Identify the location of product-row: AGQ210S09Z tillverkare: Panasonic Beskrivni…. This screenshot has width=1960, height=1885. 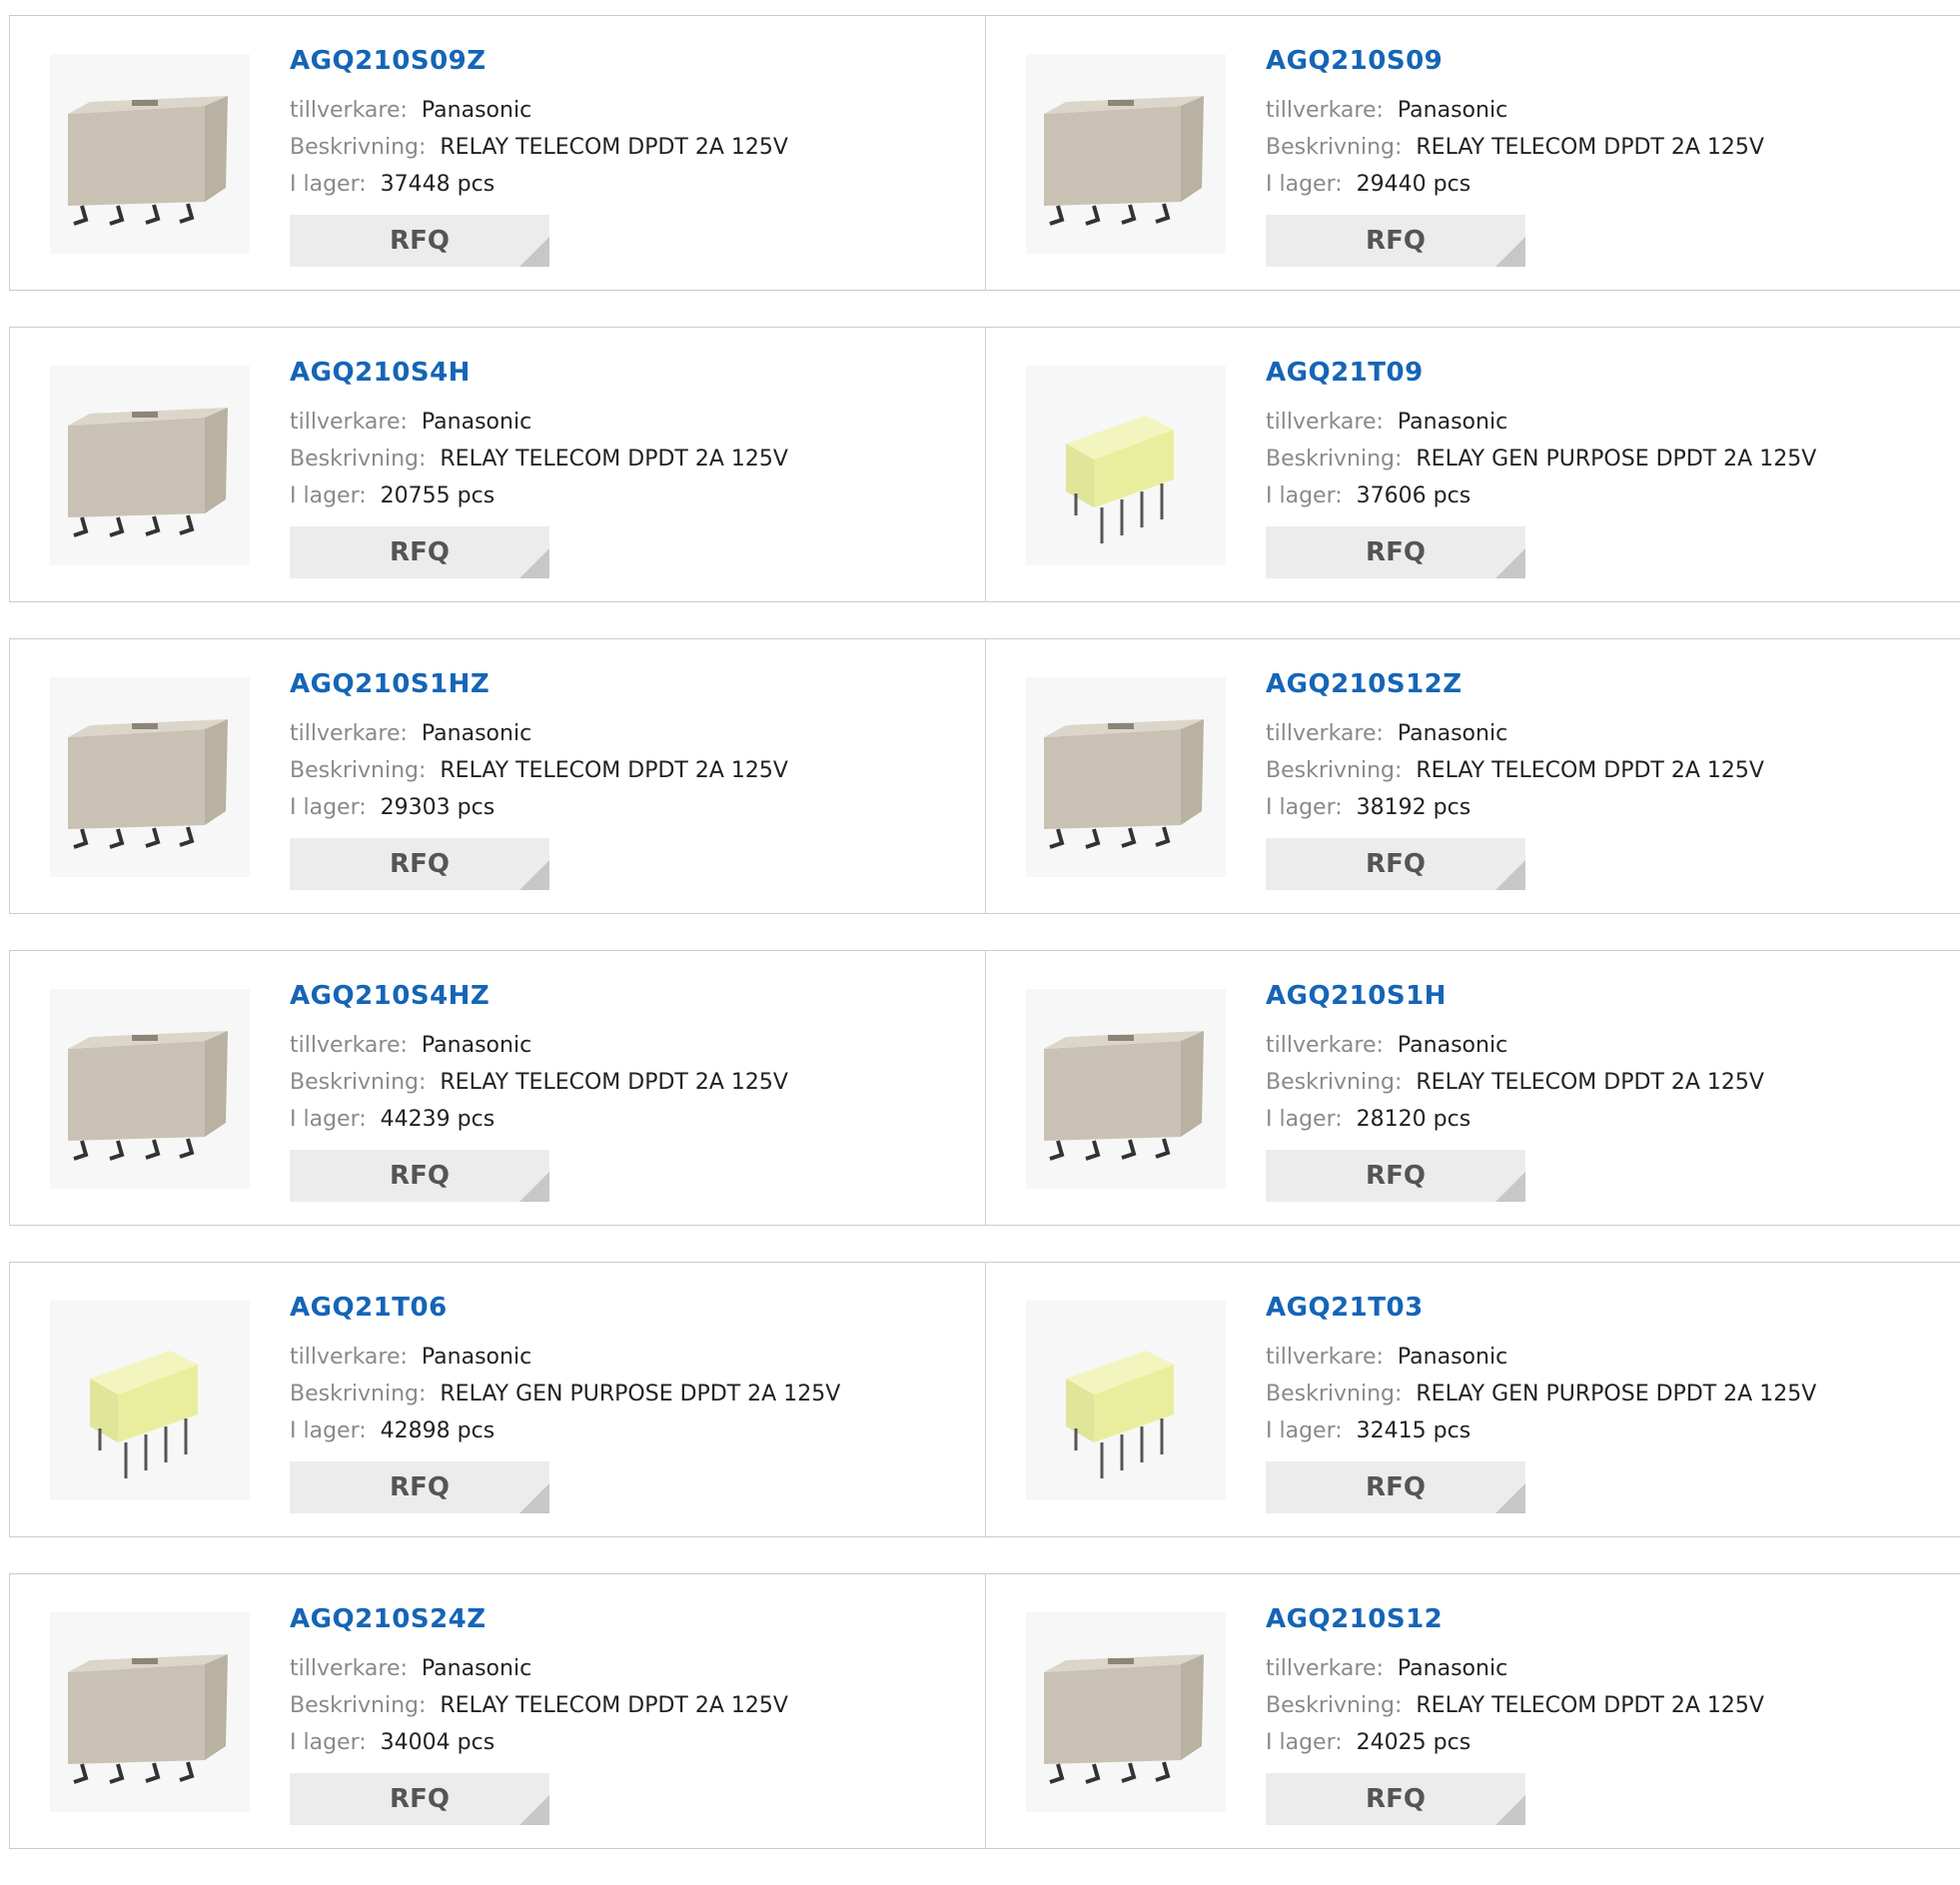
(984, 153).